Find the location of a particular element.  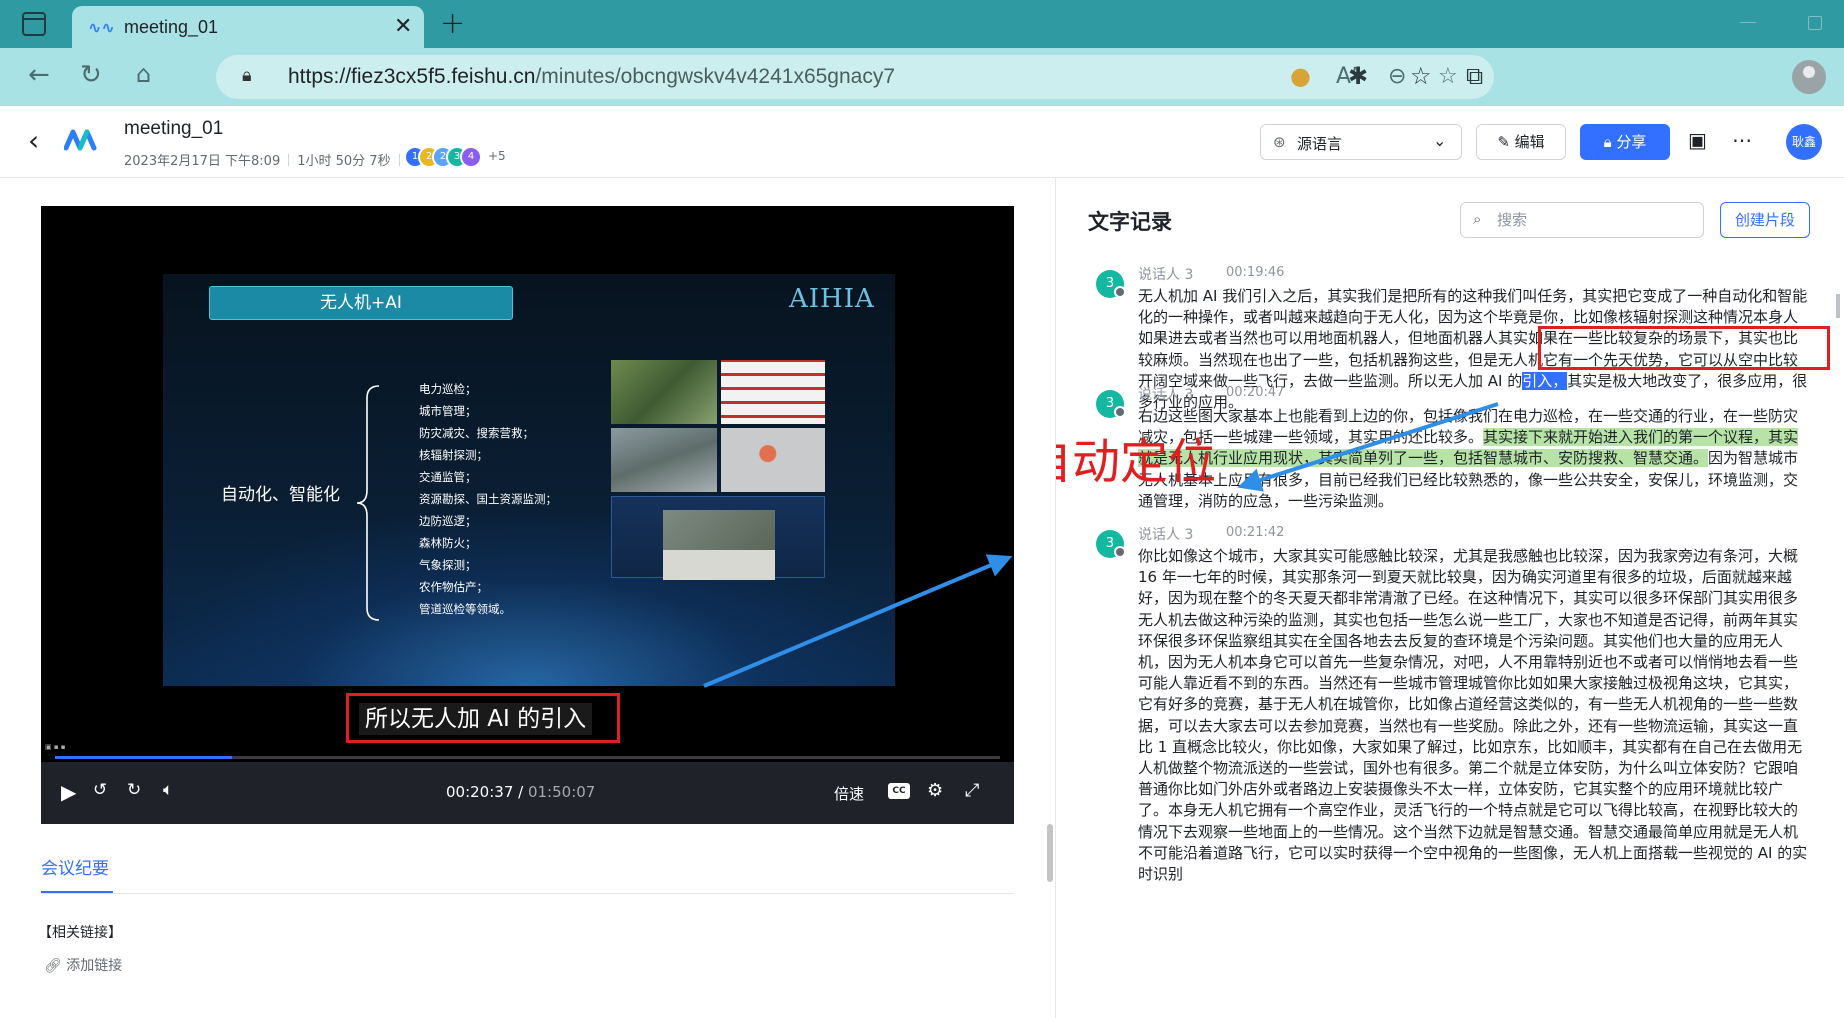

feishu-minutes-favicon-icon: ∿∿ is located at coordinates (101, 27).